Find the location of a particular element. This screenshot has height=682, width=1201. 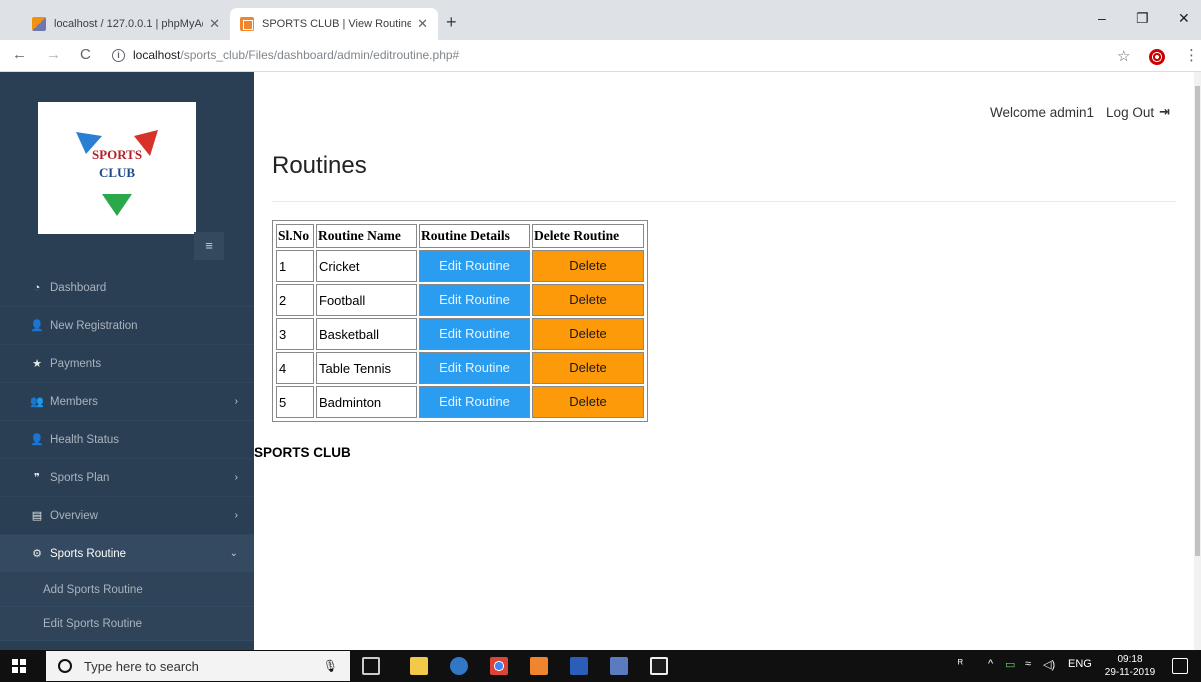

column-header-delete-routine: Delete Routine is located at coordinates (588, 236).